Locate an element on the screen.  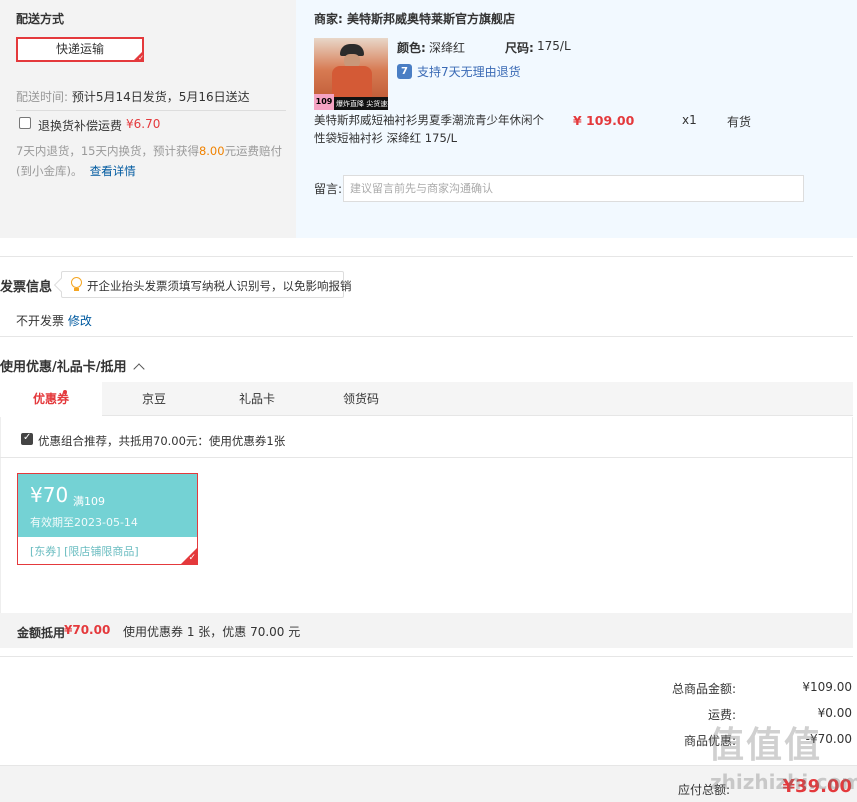
coupon-expiry: 有效期至2023-05-14 is located at coordinates (84, 522).